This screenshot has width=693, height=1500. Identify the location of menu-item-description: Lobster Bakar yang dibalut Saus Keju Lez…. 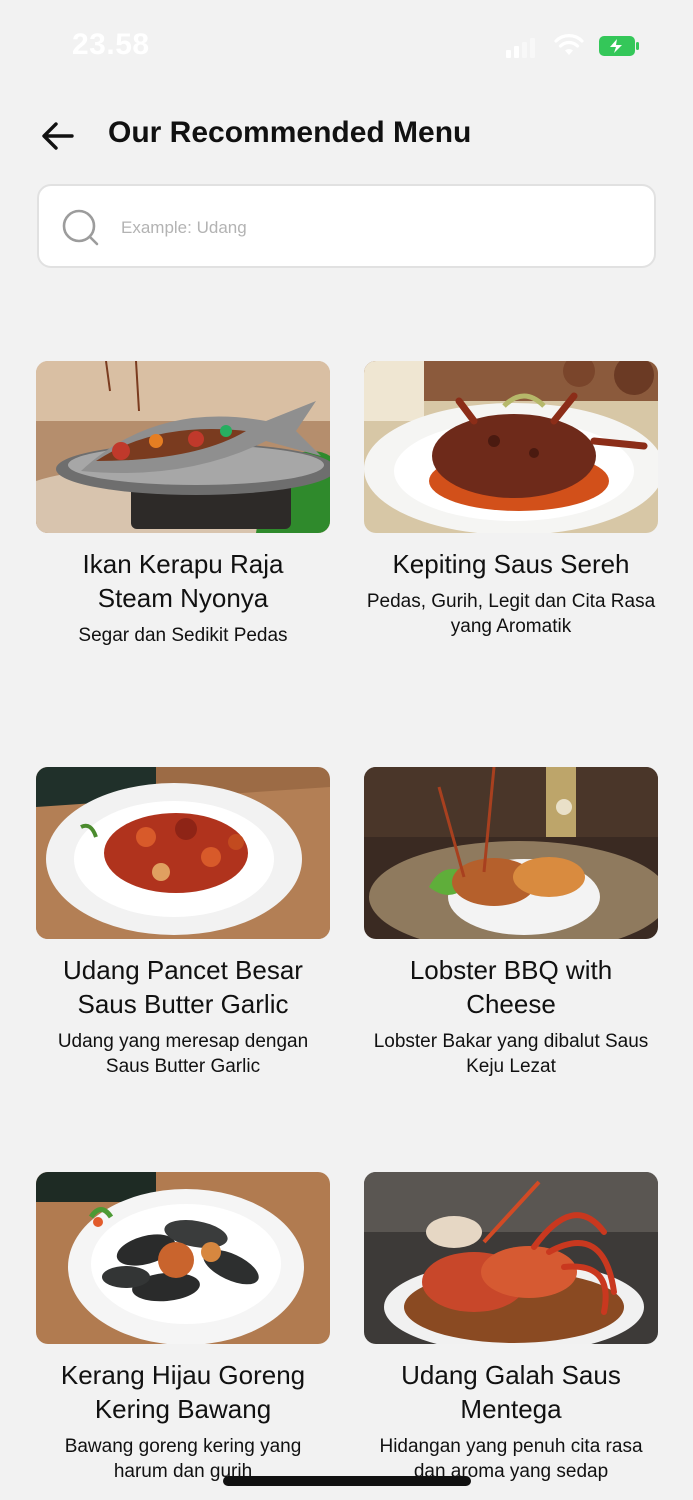
(511, 1054).